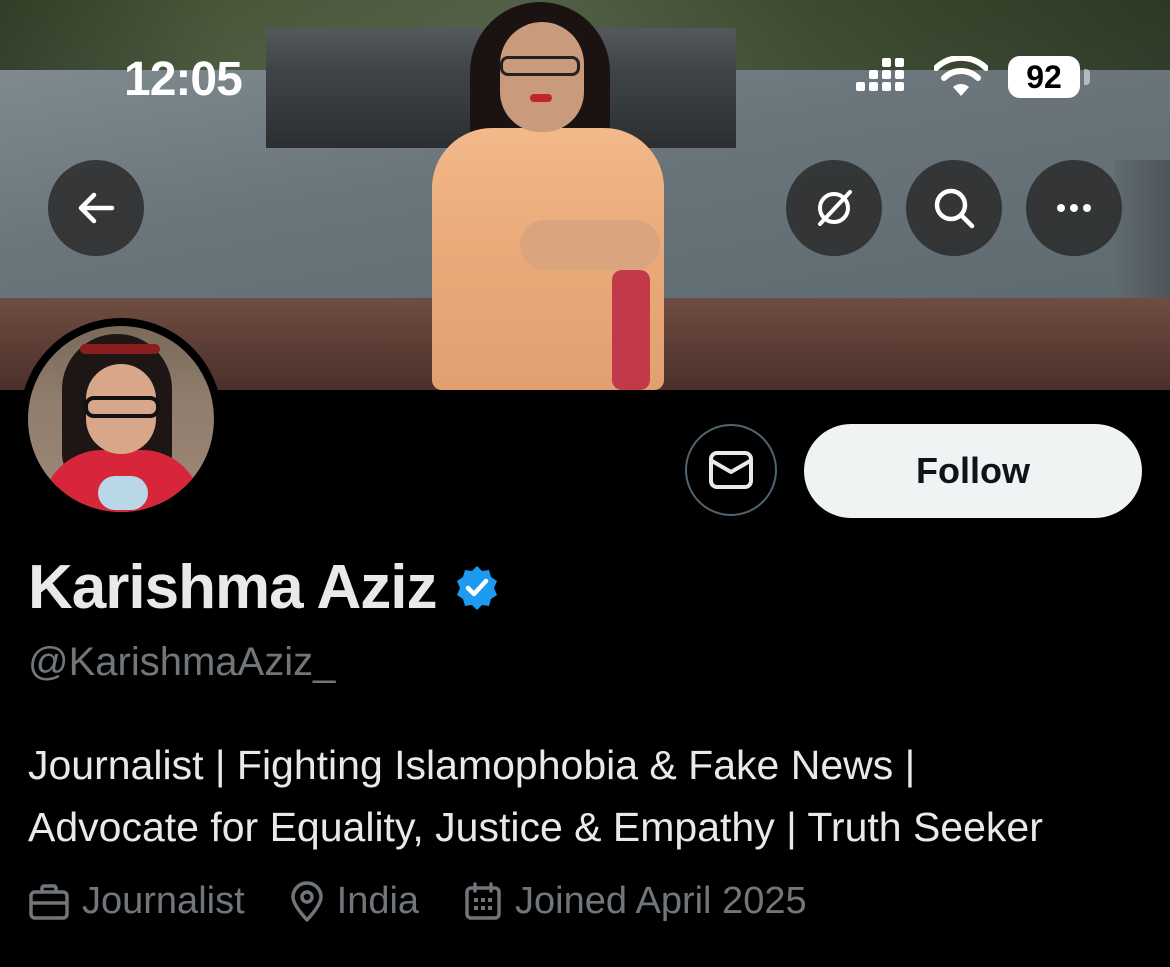 The width and height of the screenshot is (1170, 967). I want to click on banner-right-block, so click(1142, 235).